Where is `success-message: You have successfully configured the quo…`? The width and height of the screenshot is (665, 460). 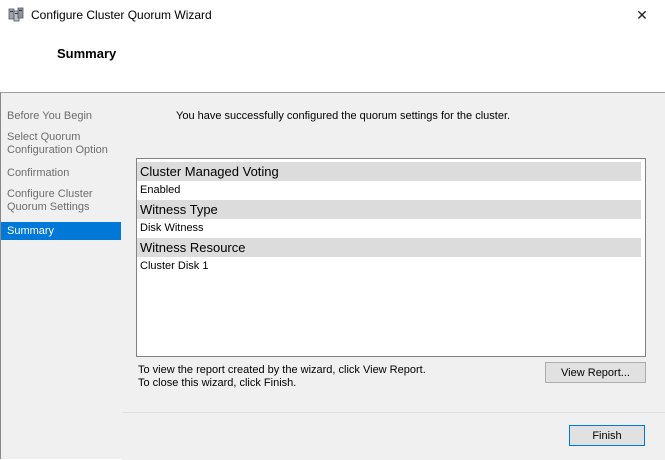 success-message: You have successfully configured the quo… is located at coordinates (343, 116).